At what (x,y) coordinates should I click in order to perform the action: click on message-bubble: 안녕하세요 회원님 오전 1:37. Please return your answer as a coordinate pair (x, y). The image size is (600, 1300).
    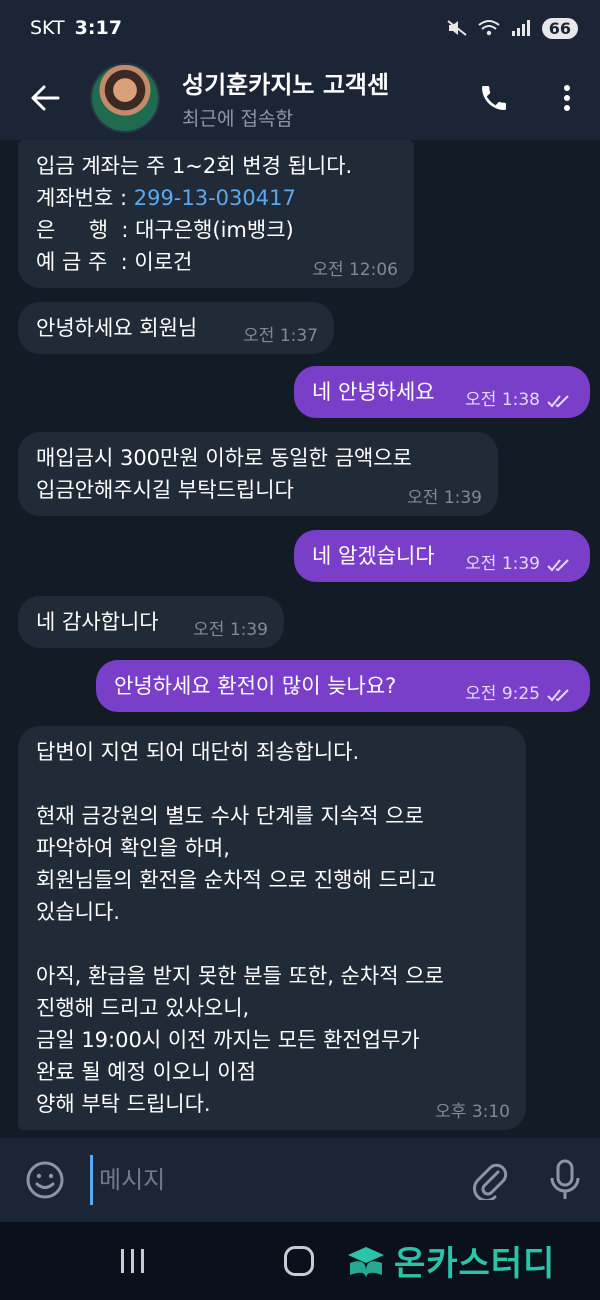
    Looking at the image, I should click on (176, 328).